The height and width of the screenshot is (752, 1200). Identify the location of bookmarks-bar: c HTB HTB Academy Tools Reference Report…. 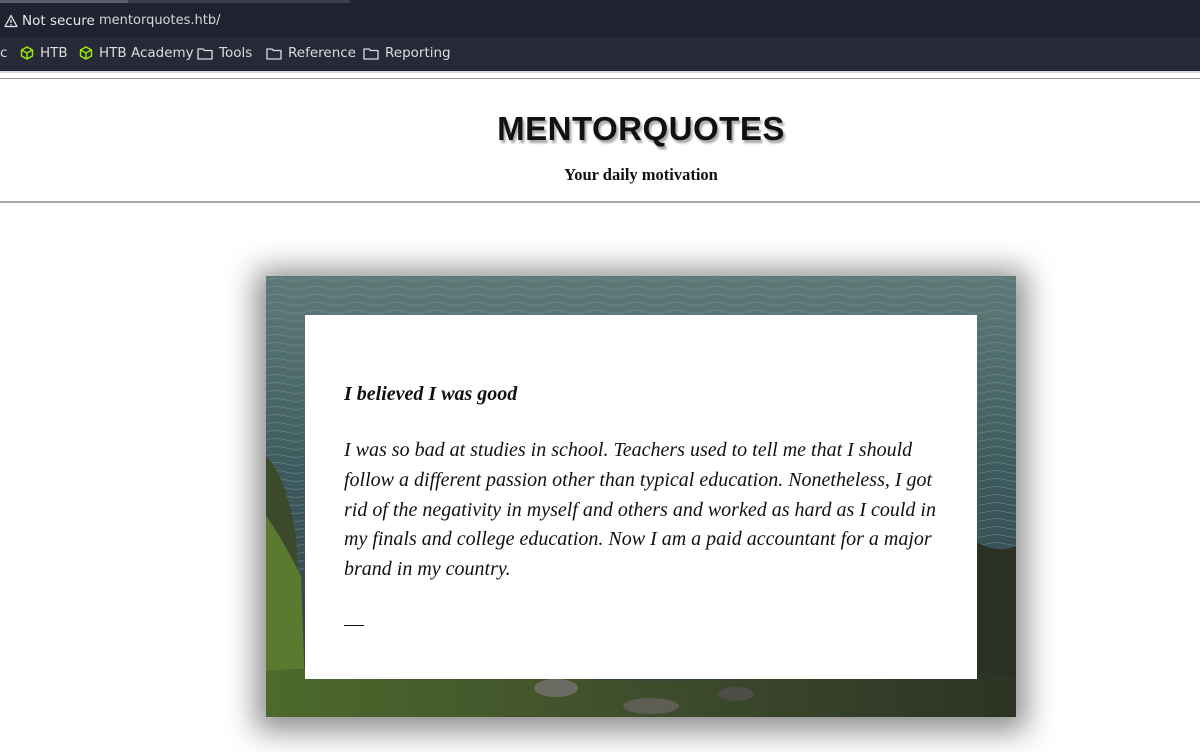
(600, 54).